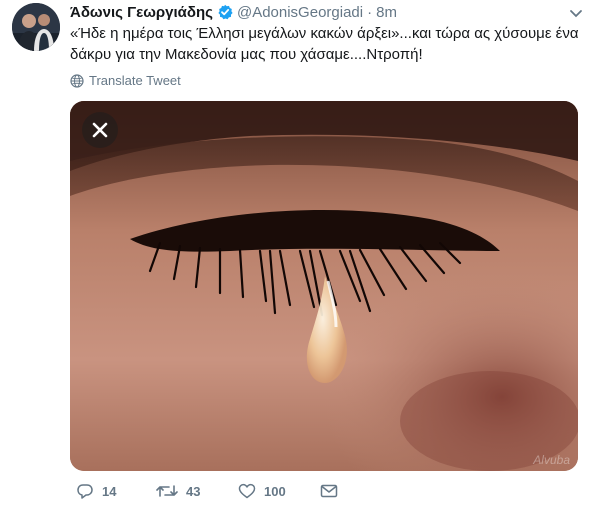 Image resolution: width=597 pixels, height=507 pixels. Describe the element at coordinates (576, 12) in the screenshot. I see `chevron-down-icon` at that location.